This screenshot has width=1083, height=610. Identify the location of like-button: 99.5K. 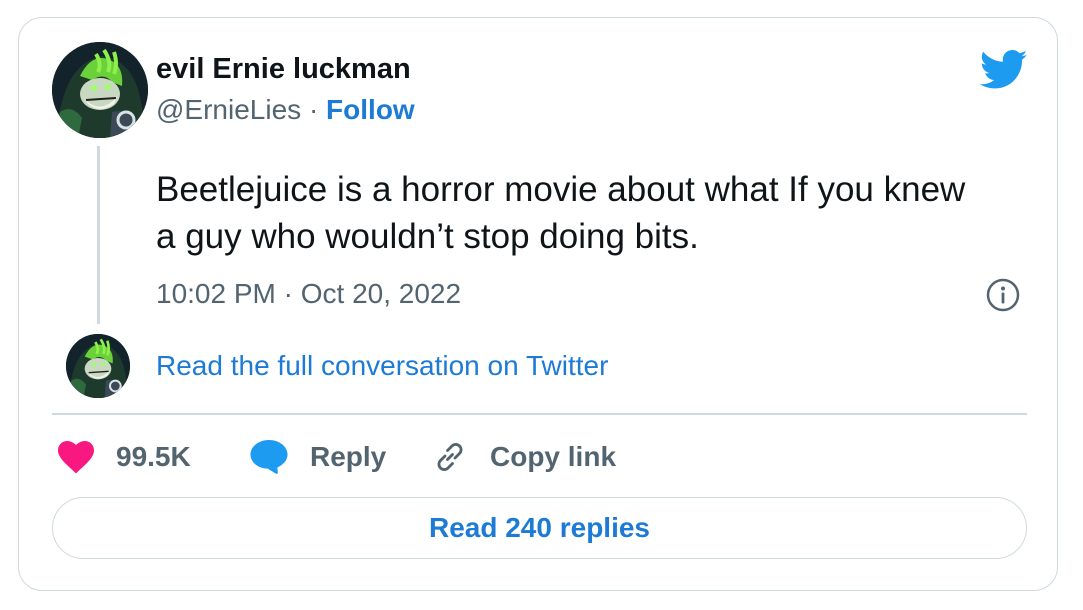
(124, 457).